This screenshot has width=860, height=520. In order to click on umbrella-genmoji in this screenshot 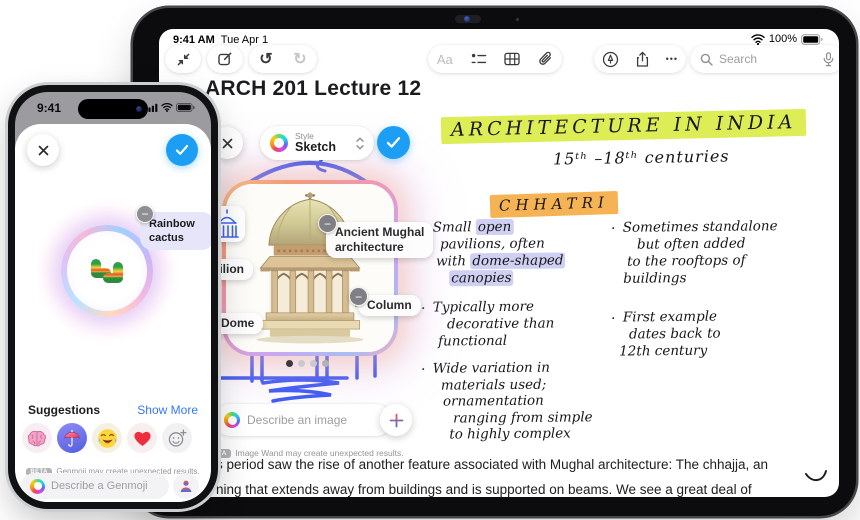, I will do `click(72, 438)`.